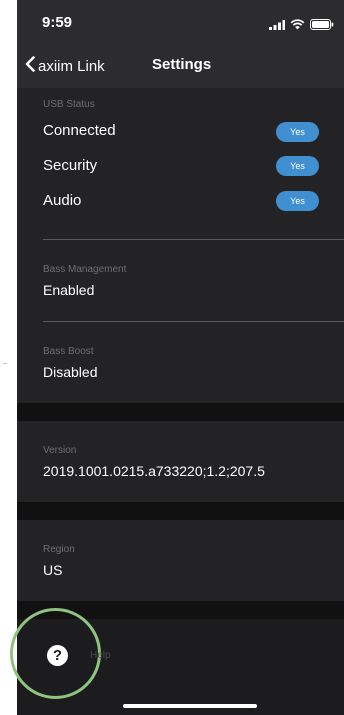  I want to click on chevron-left-icon, so click(31, 66).